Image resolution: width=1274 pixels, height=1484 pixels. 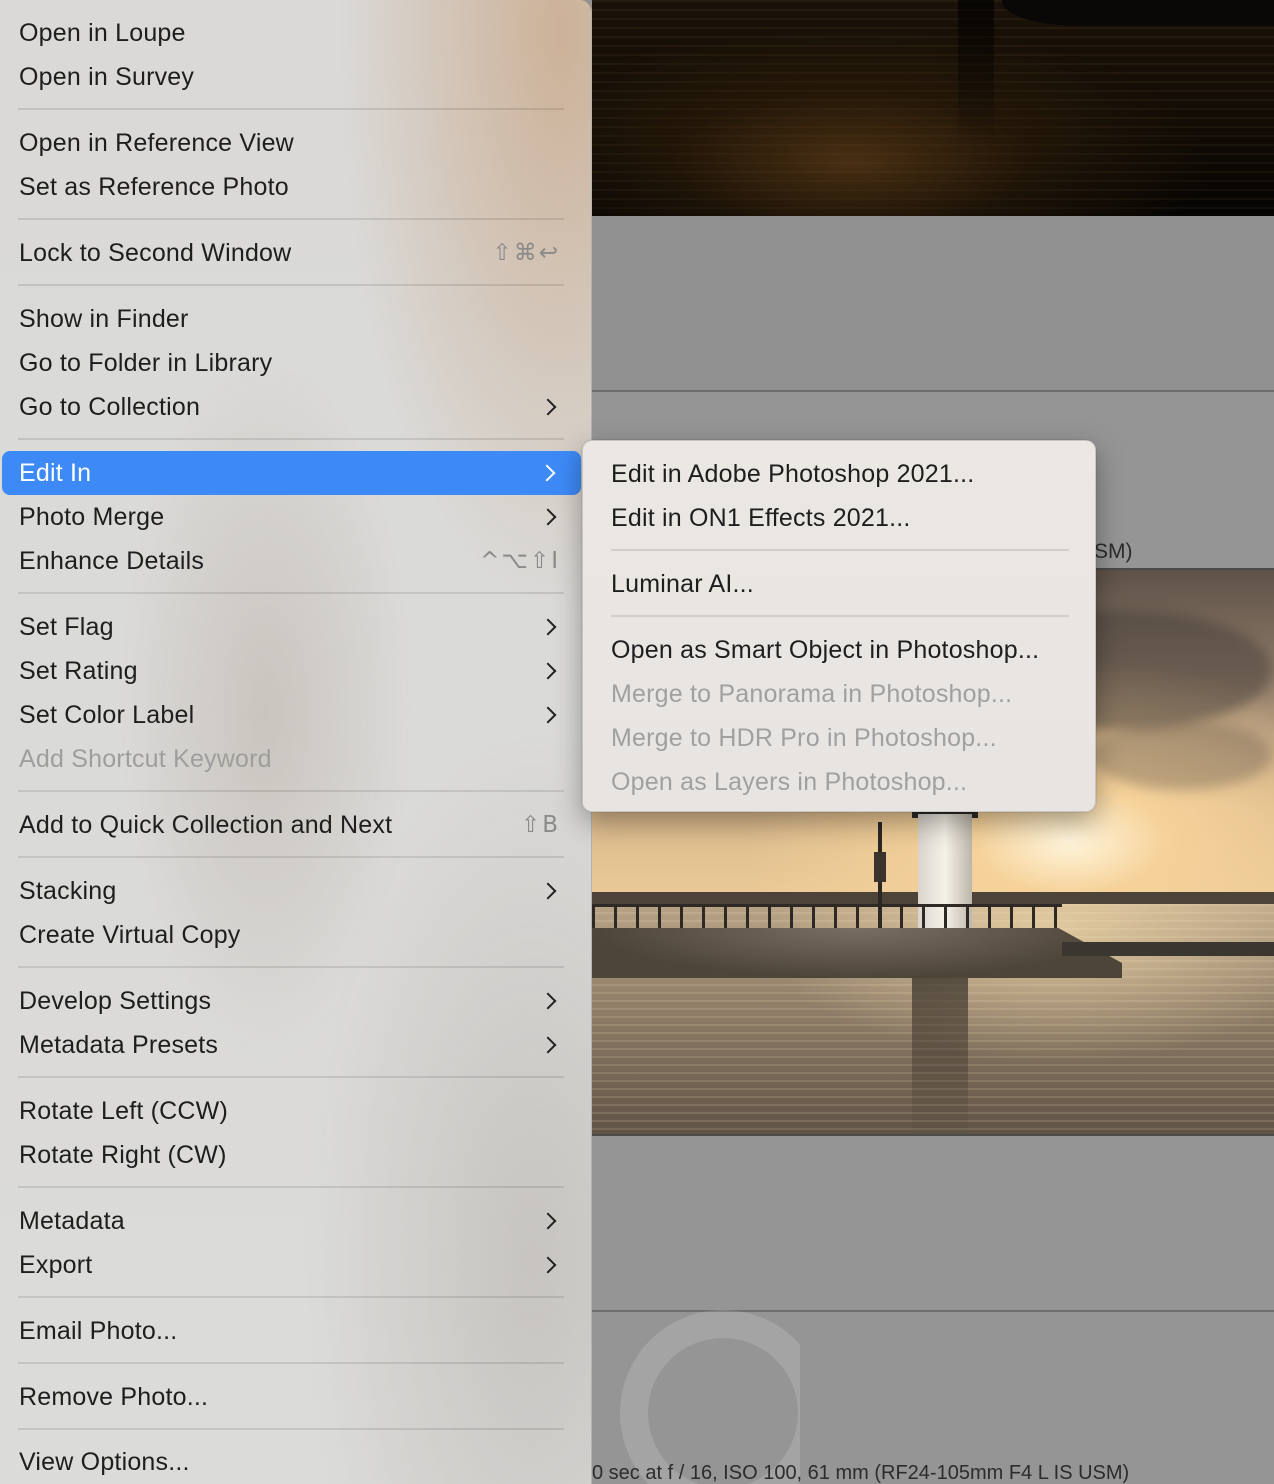 I want to click on menu-item-label: Enhance Details, so click(x=112, y=560).